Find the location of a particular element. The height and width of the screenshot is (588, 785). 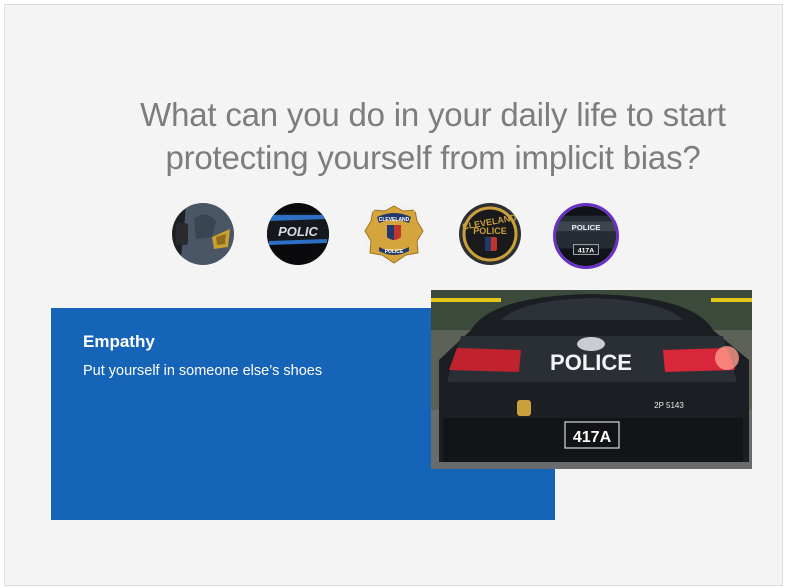

car-plate-text: 417A is located at coordinates (586, 250).